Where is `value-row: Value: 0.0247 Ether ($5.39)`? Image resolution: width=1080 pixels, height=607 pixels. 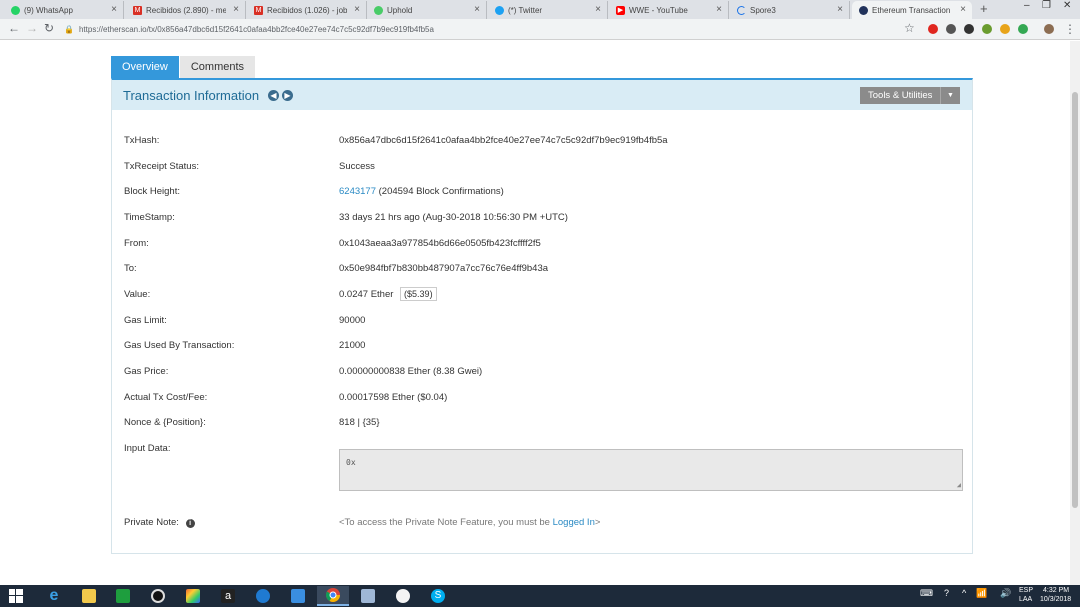
value-row: Value: 0.0247 Ether ($5.39) is located at coordinates (280, 294).